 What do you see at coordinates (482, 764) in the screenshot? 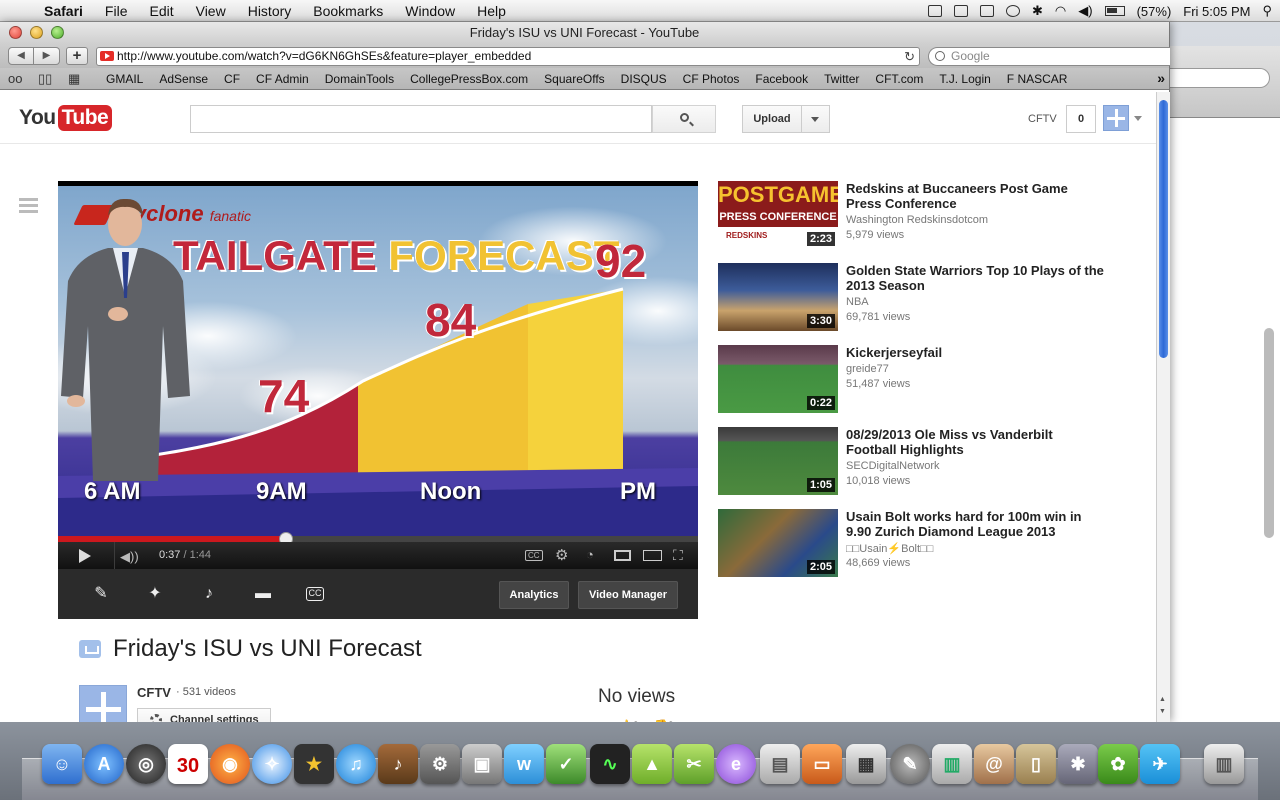
I see `iphoto-icon: ▣` at bounding box center [482, 764].